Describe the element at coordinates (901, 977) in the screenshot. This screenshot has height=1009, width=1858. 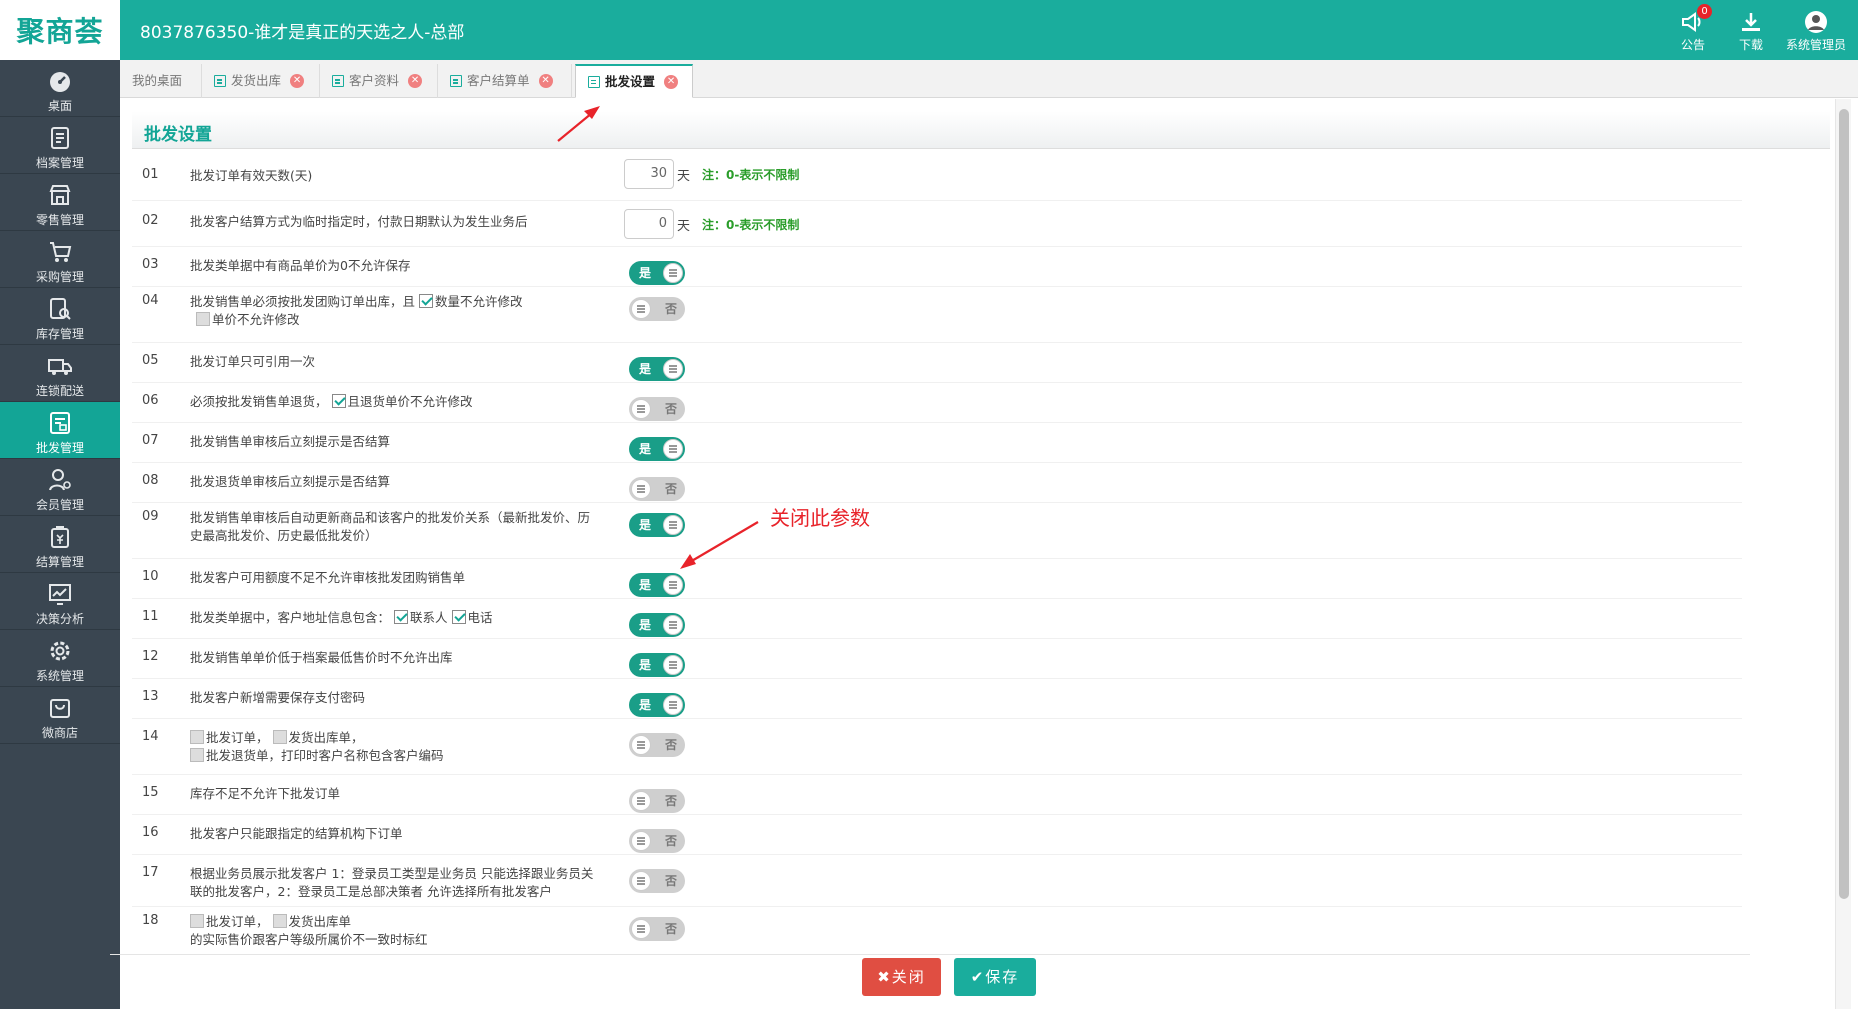
I see `close-button: ✖关闭` at that location.